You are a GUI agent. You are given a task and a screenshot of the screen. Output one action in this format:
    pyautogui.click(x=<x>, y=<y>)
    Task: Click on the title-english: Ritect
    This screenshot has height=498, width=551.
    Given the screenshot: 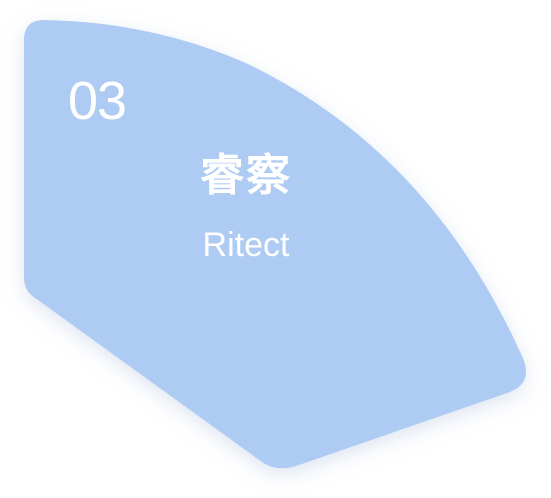 What is the action you would take?
    pyautogui.click(x=246, y=245)
    